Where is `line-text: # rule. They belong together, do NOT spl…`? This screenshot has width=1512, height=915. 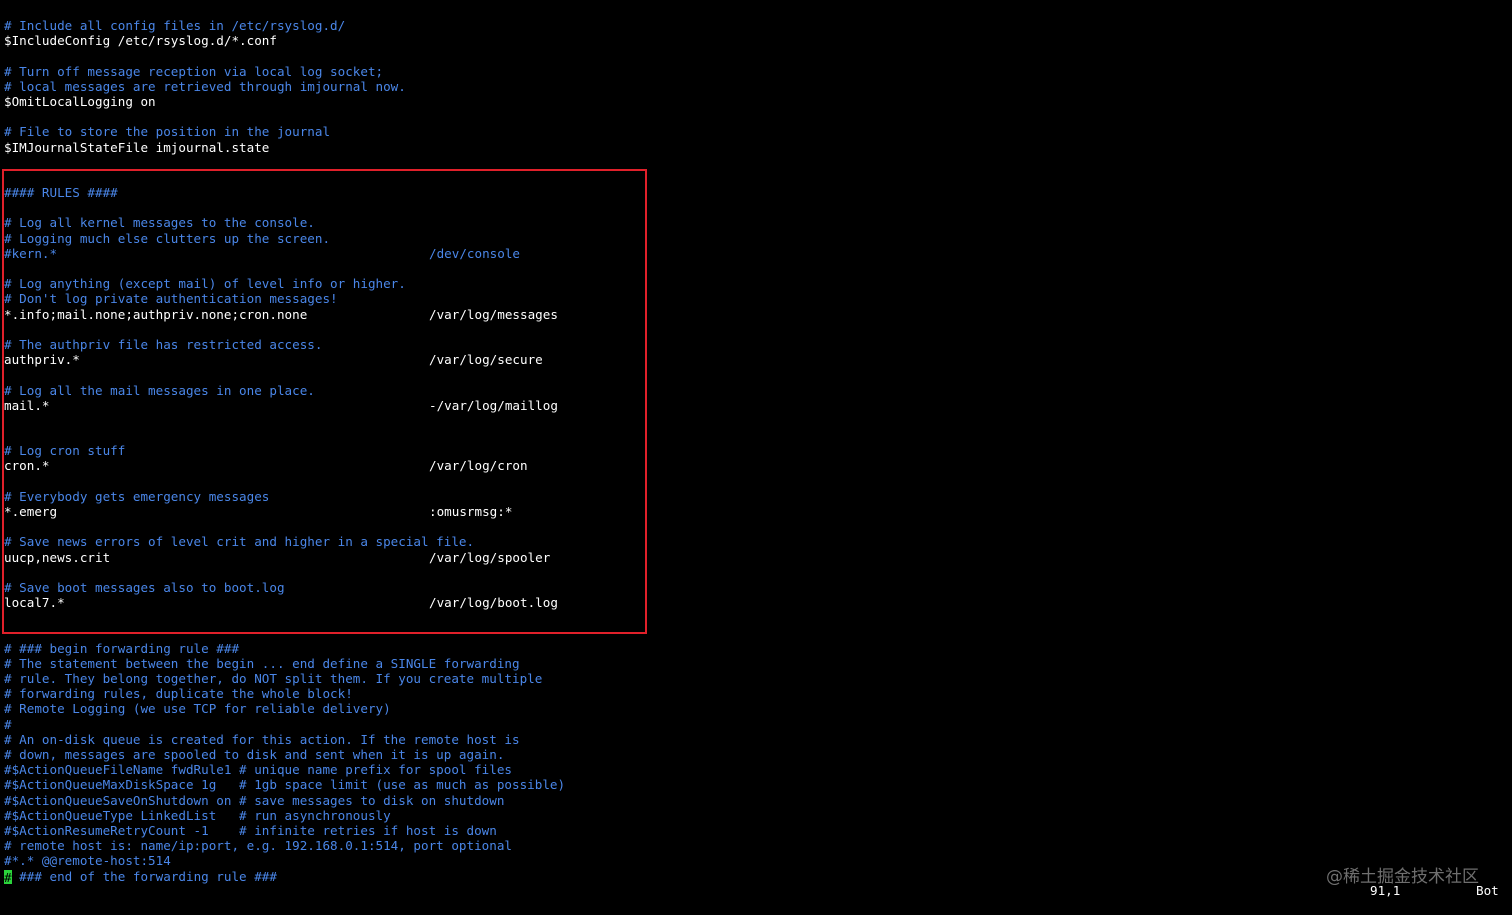
line-text: # rule. They belong together, do NOT spl… is located at coordinates (273, 679).